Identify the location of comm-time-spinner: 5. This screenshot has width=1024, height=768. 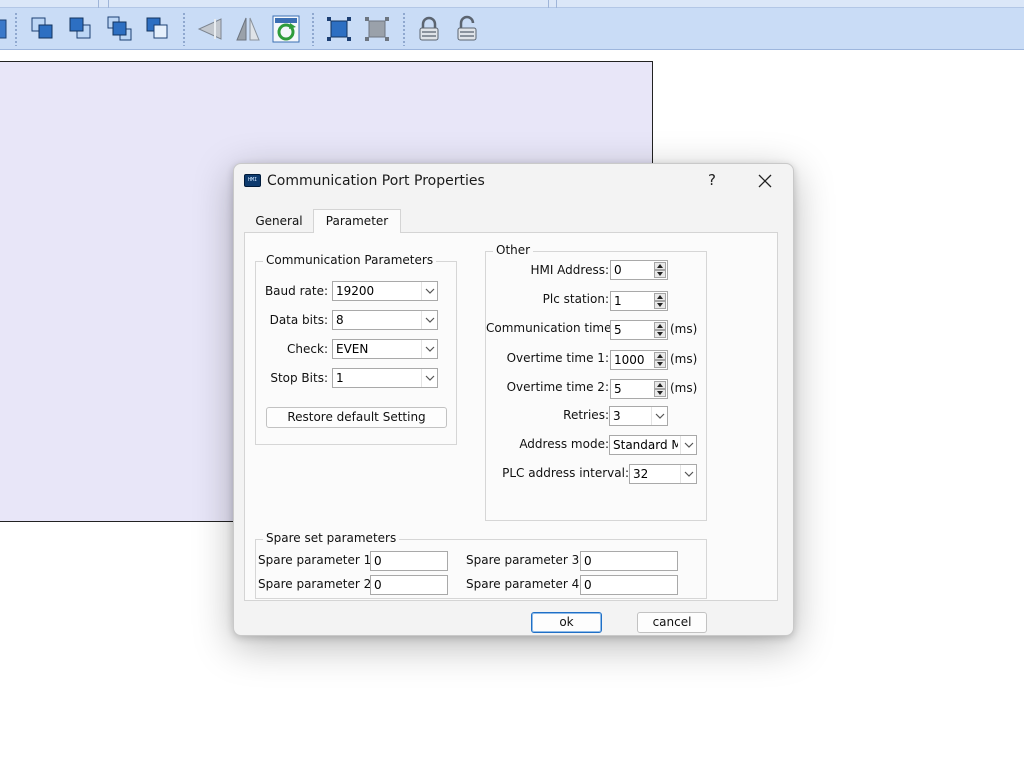
(639, 330).